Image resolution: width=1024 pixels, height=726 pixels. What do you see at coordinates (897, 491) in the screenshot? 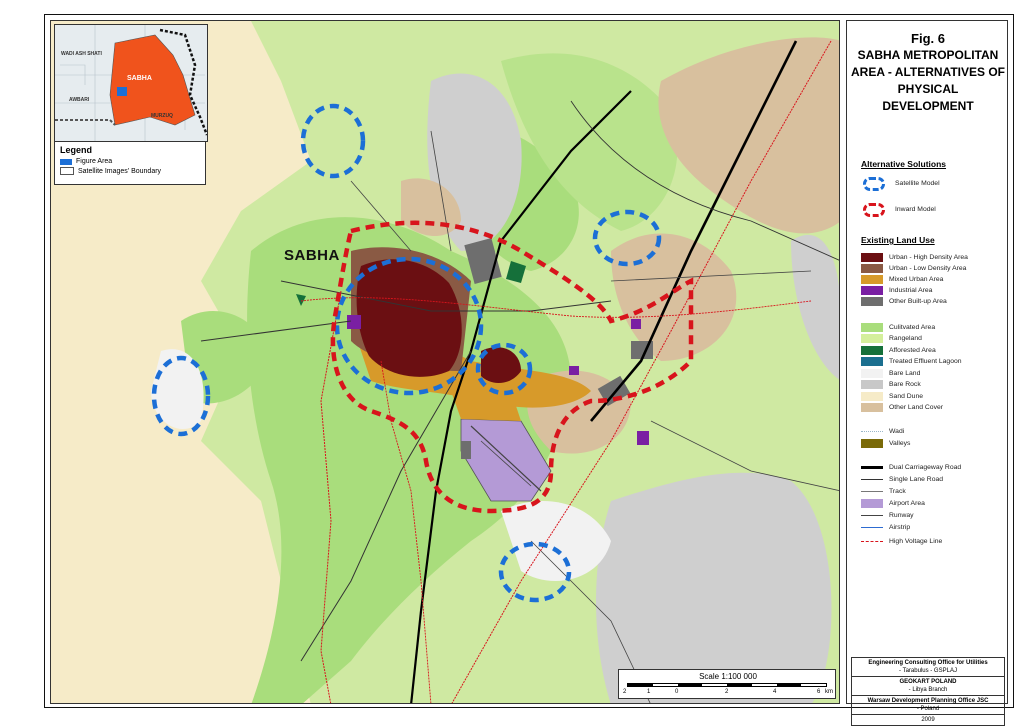
I see `legend-label: Track` at bounding box center [897, 491].